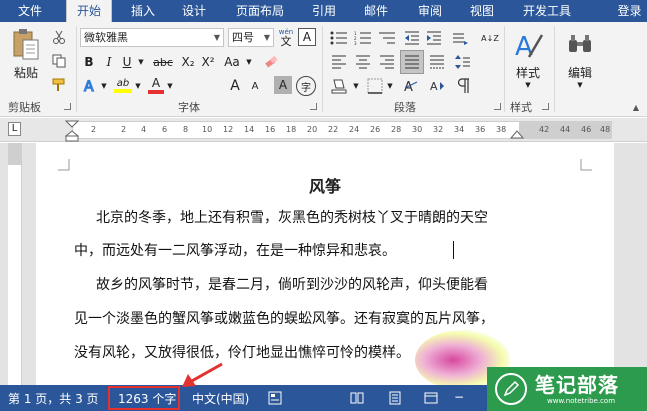  What do you see at coordinates (156, 85) in the screenshot?
I see `font-color-button: A` at bounding box center [156, 85].